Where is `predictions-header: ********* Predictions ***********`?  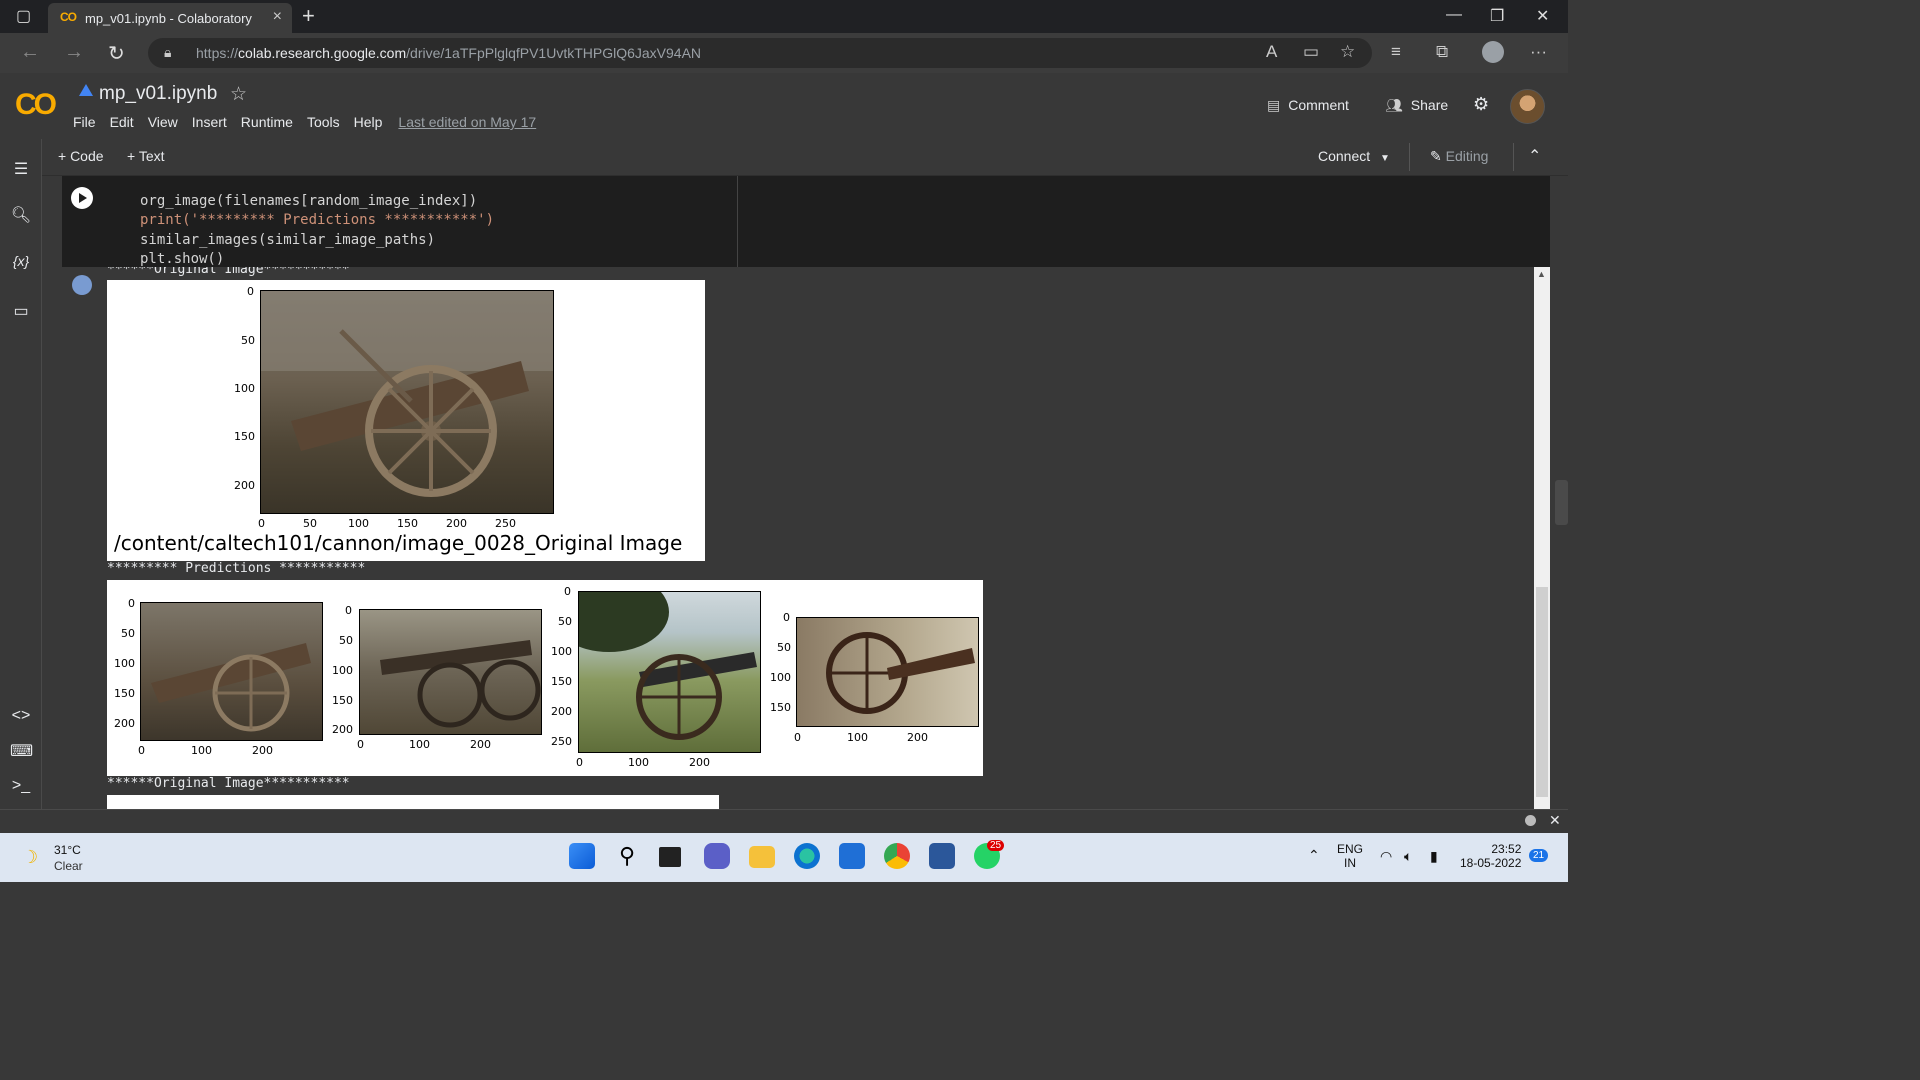
predictions-header: ********* Predictions *********** is located at coordinates (236, 568).